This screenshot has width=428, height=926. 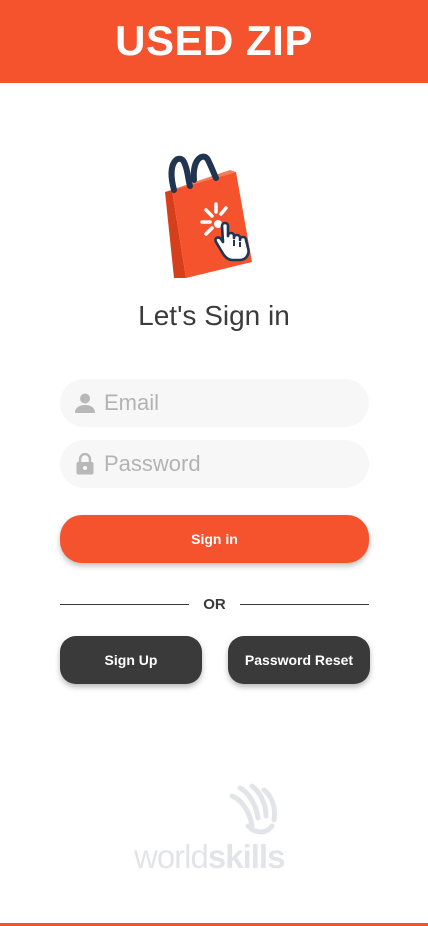 I want to click on pointer-hand-icon, so click(x=232, y=241).